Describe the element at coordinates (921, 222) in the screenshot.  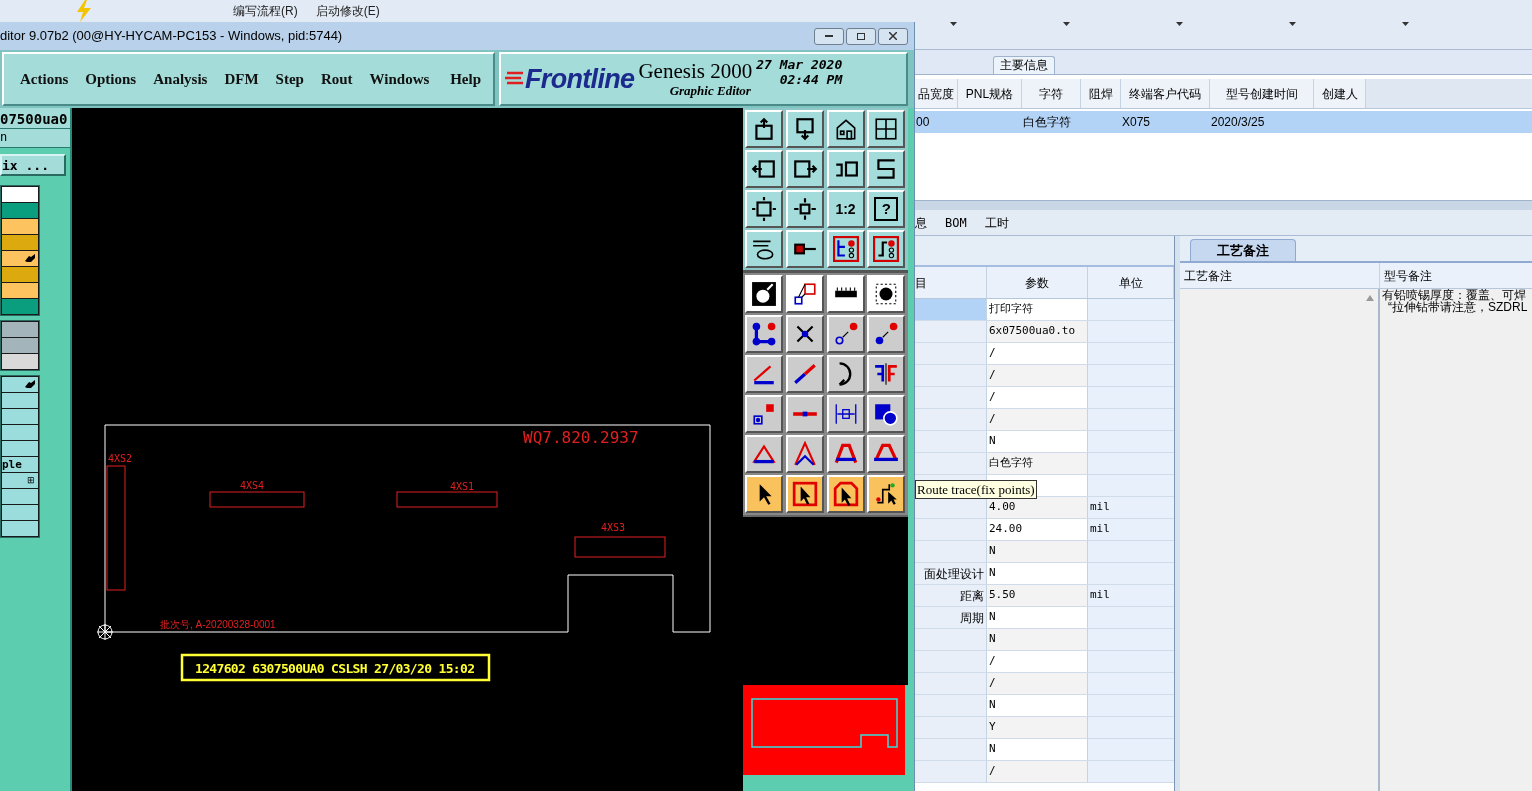
I see `detail-tab: 息` at that location.